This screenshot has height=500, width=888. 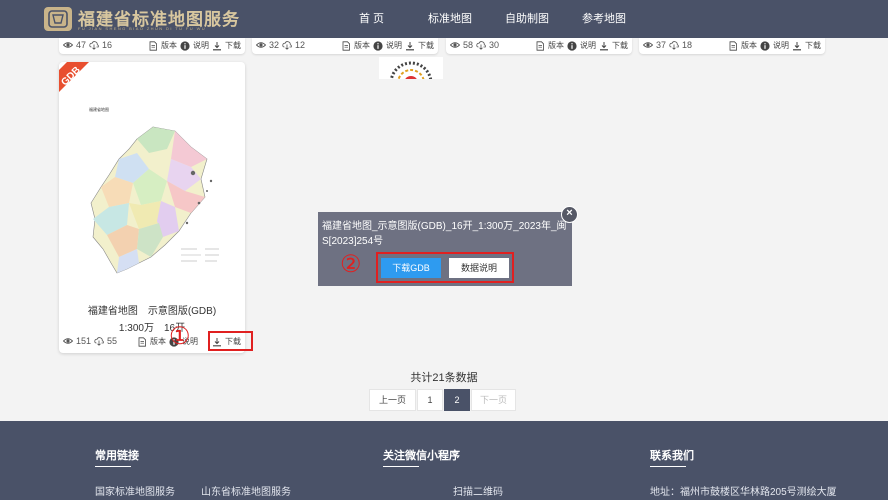 What do you see at coordinates (668, 466) in the screenshot?
I see `contact-divider` at bounding box center [668, 466].